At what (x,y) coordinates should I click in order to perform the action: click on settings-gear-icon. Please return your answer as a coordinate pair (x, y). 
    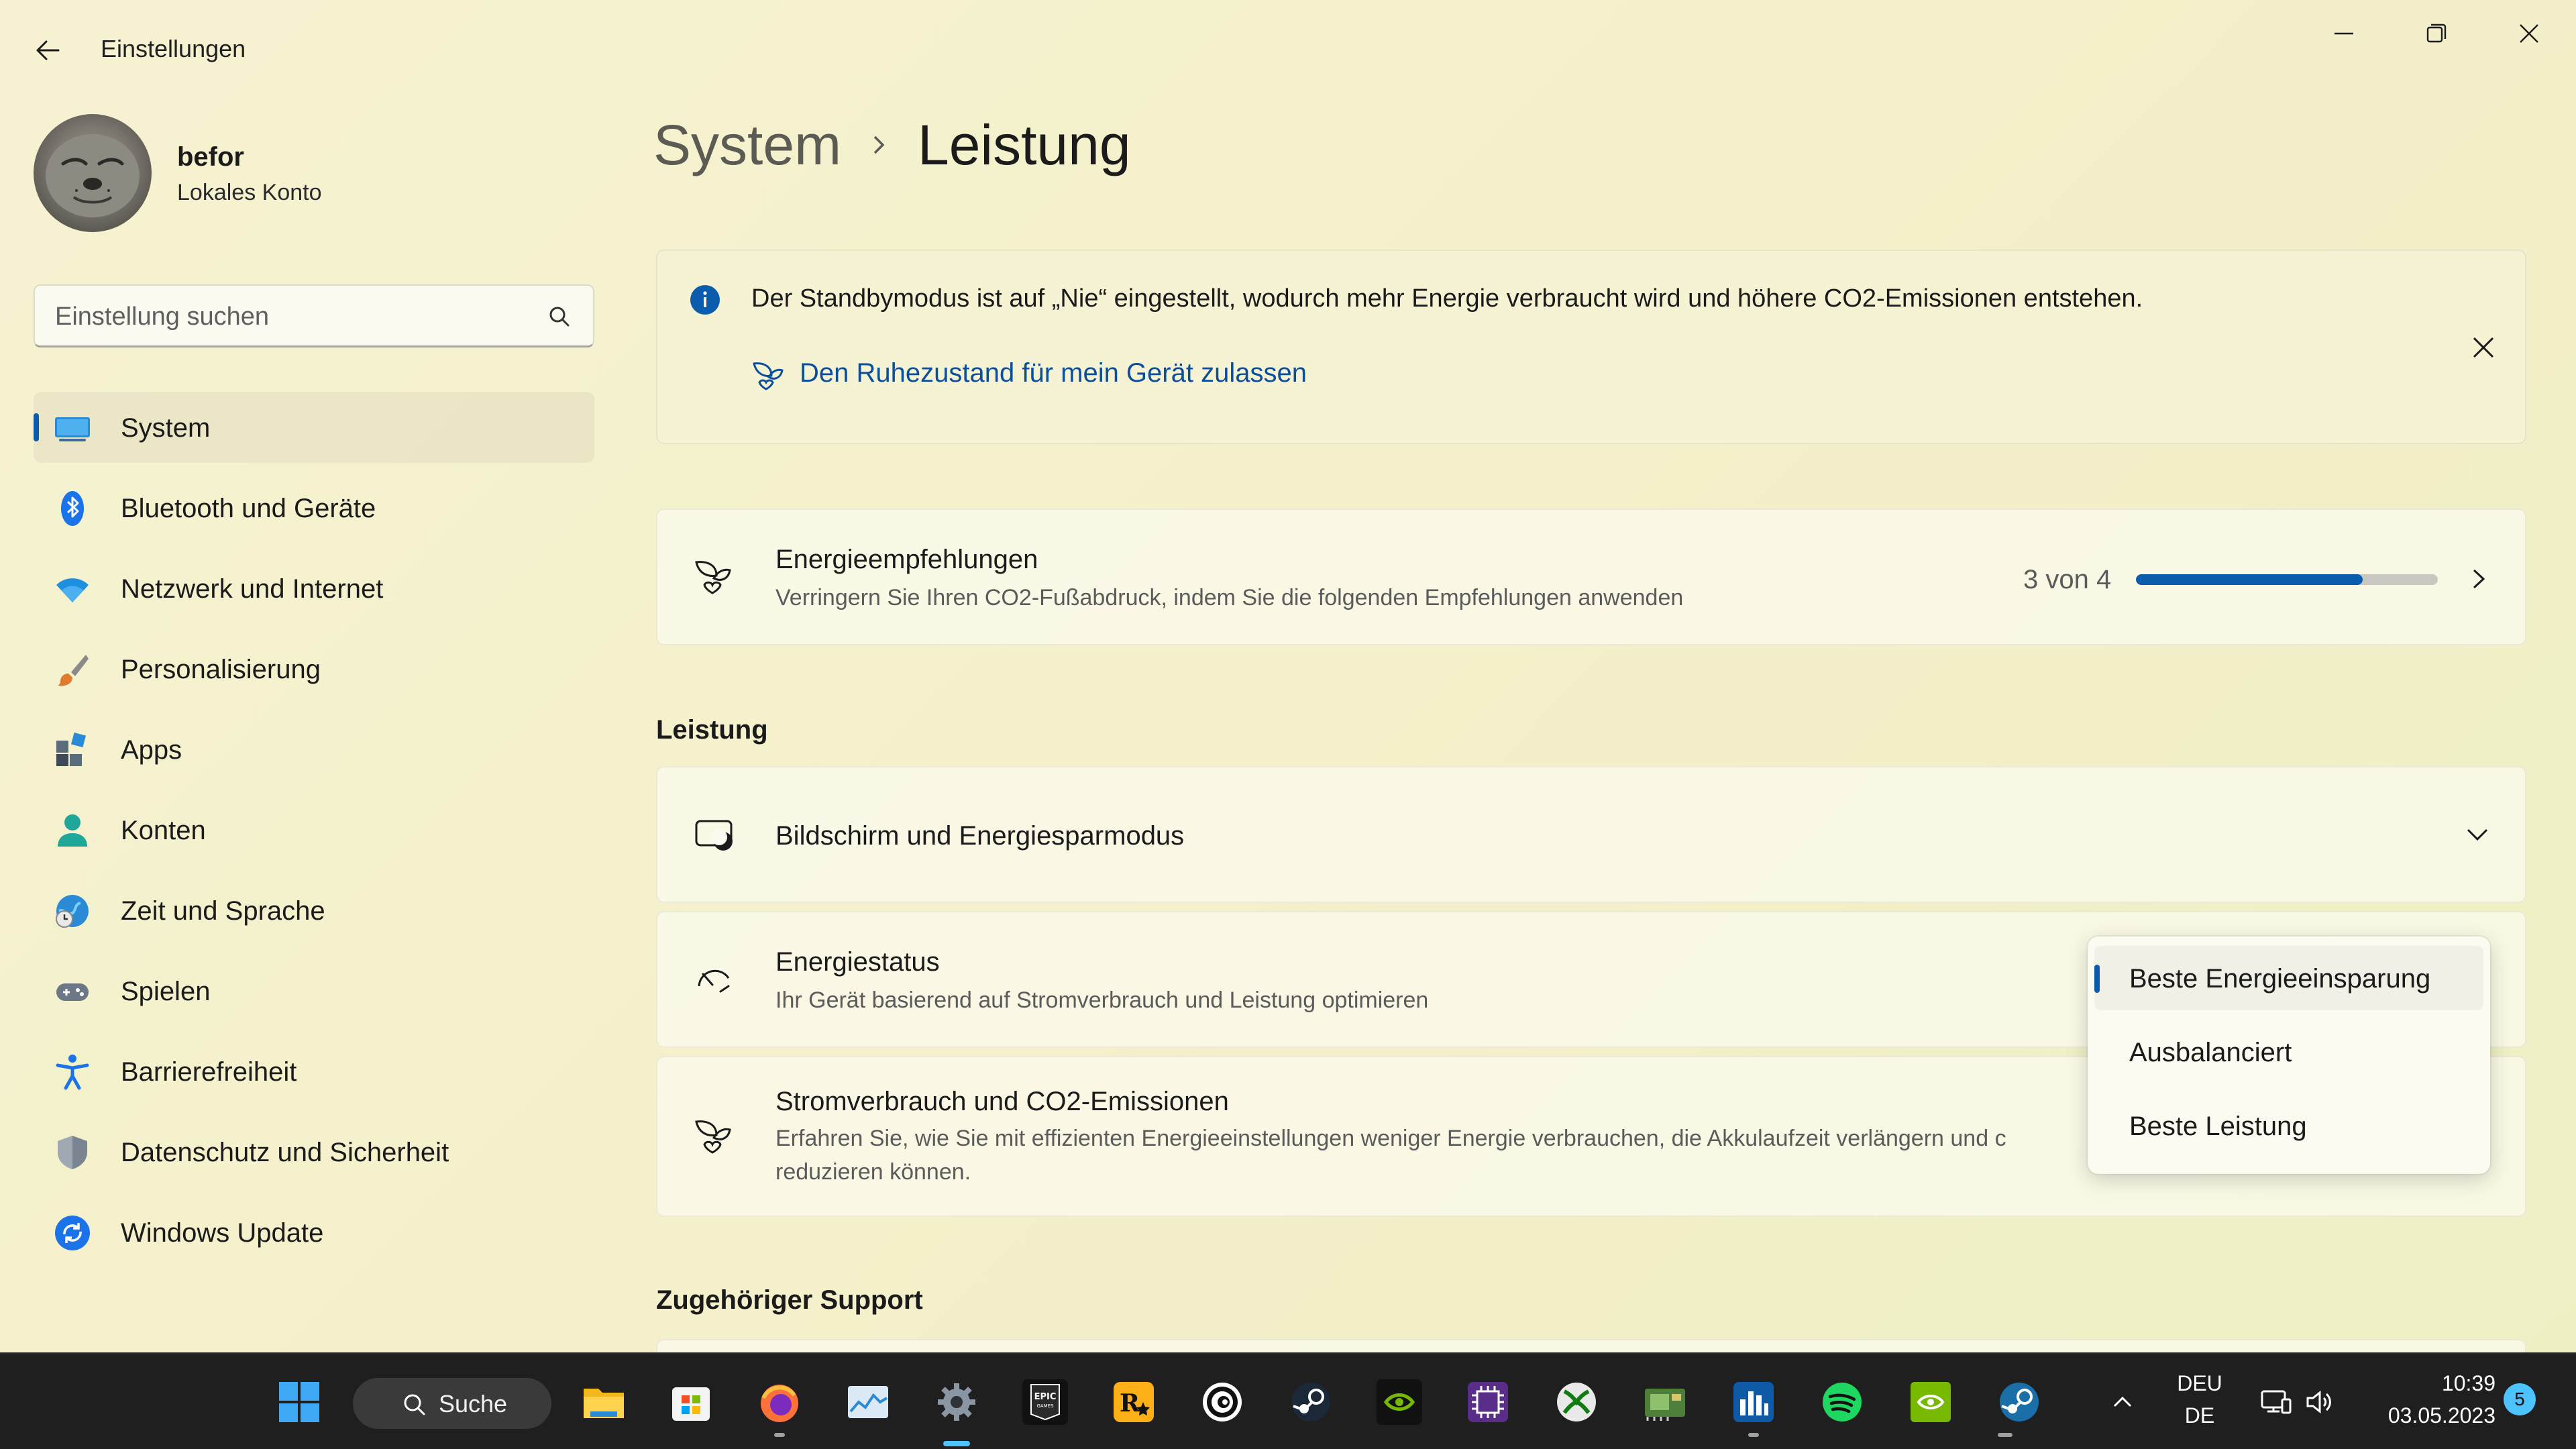
    Looking at the image, I should click on (956, 1402).